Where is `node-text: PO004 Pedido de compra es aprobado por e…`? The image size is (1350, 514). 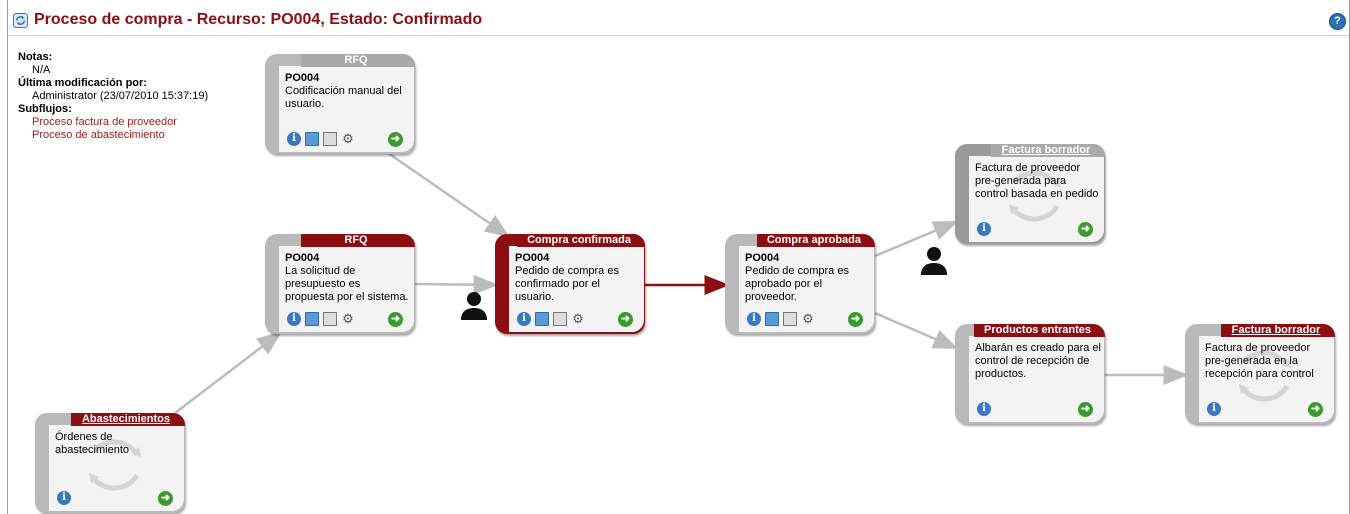
node-text: PO004 Pedido de compra es aprobado por e… is located at coordinates (808, 278).